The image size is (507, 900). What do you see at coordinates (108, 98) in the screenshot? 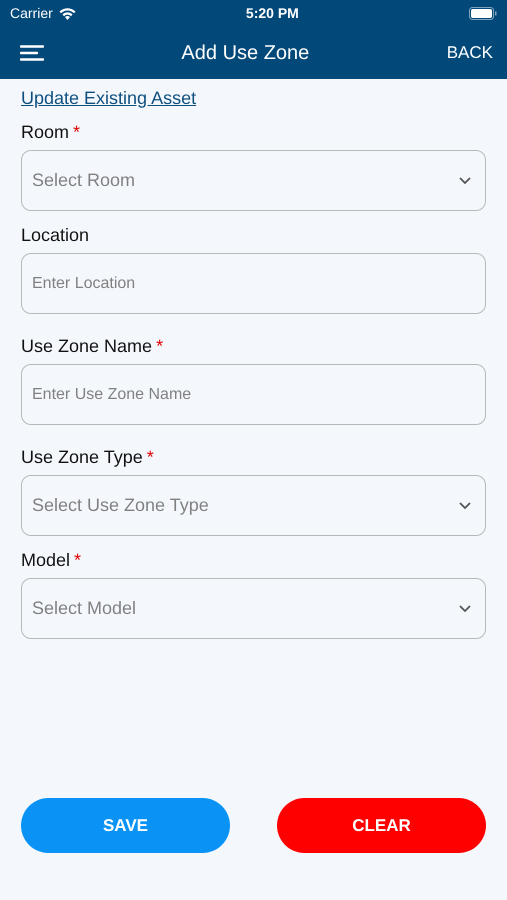
I see `update-asset-link: Update Existing Asset` at bounding box center [108, 98].